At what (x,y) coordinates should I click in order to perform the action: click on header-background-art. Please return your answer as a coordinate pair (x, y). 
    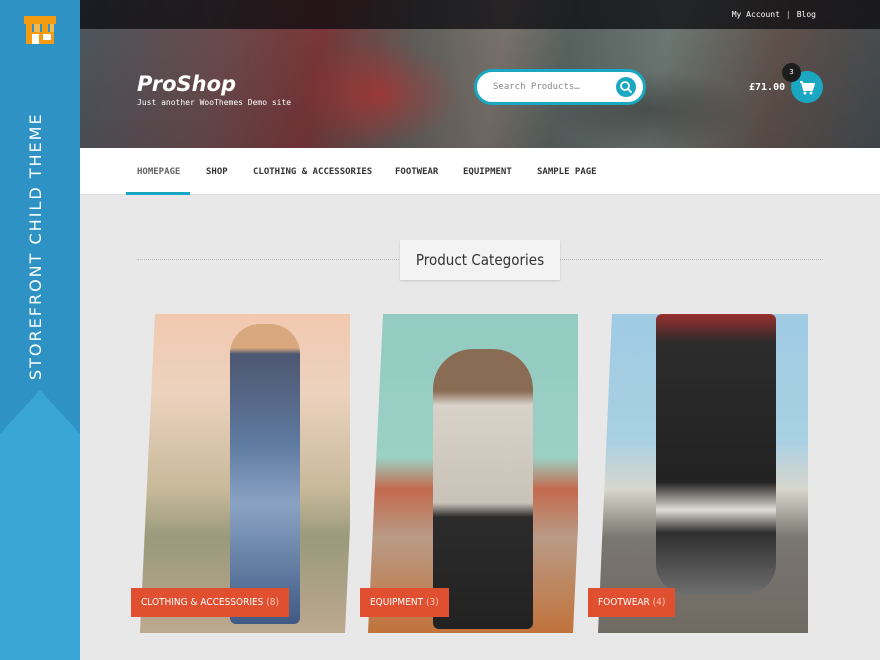
    Looking at the image, I should click on (380, 94).